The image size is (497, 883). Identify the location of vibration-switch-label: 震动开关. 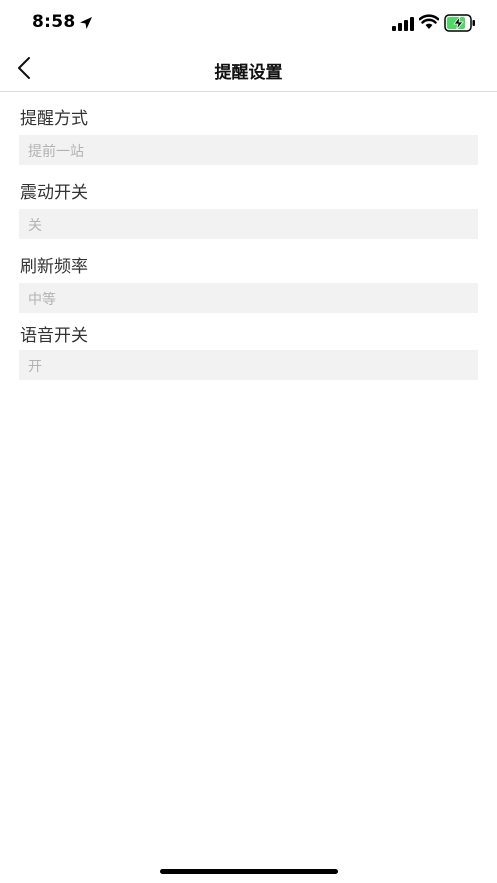
(54, 193).